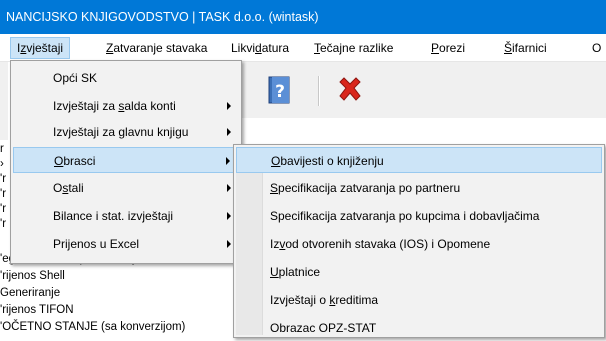  I want to click on menu-porezi: Porezi, so click(448, 48).